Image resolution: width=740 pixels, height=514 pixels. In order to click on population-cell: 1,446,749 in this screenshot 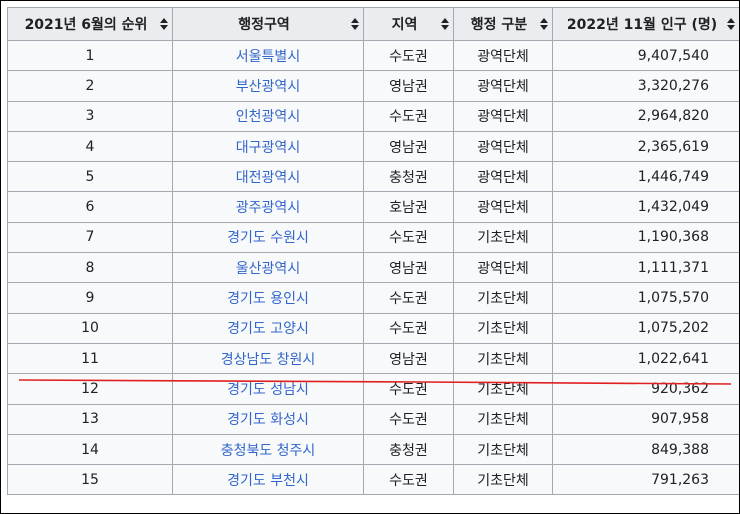, I will do `click(645, 177)`.